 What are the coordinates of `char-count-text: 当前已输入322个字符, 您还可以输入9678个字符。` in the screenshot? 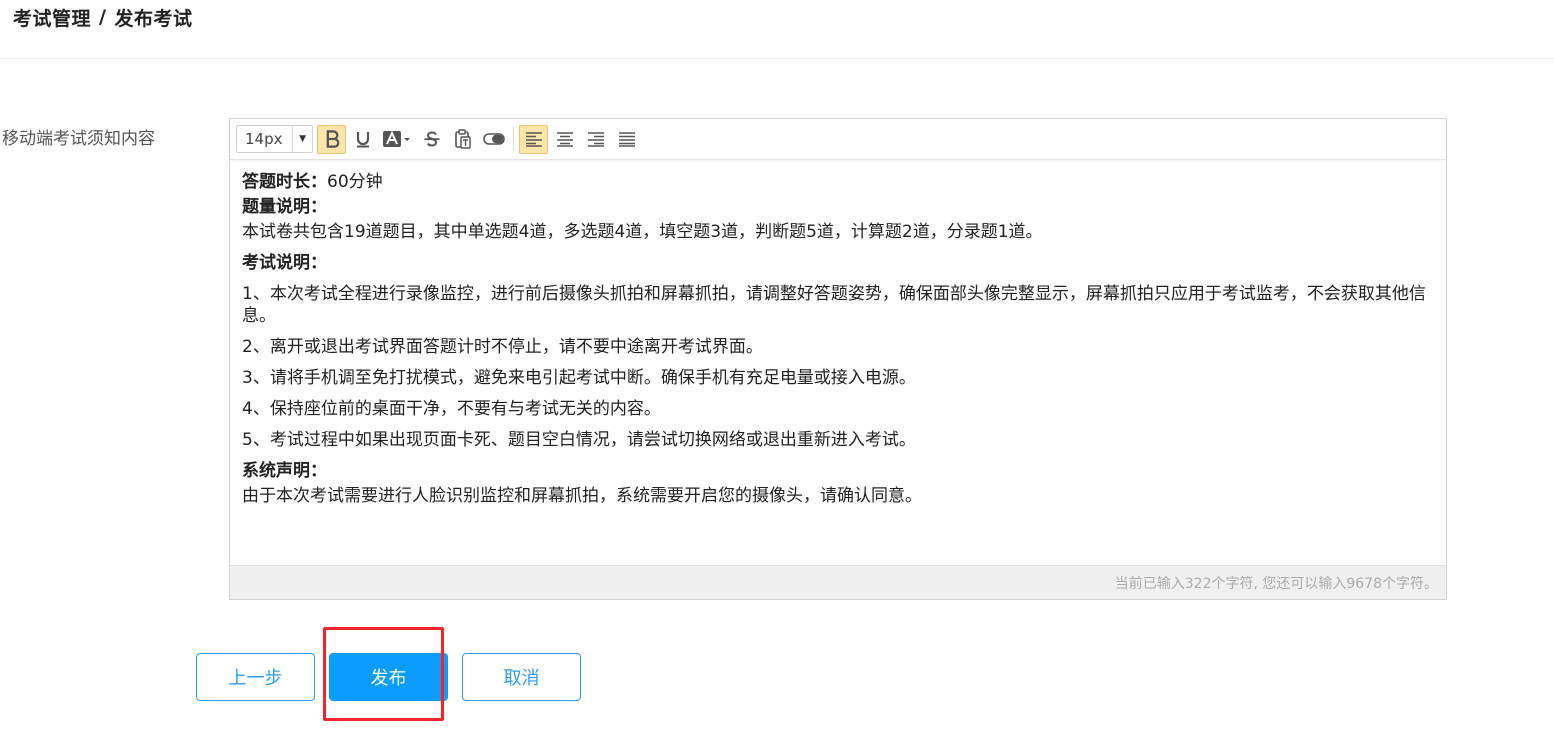 It's located at (1276, 583).